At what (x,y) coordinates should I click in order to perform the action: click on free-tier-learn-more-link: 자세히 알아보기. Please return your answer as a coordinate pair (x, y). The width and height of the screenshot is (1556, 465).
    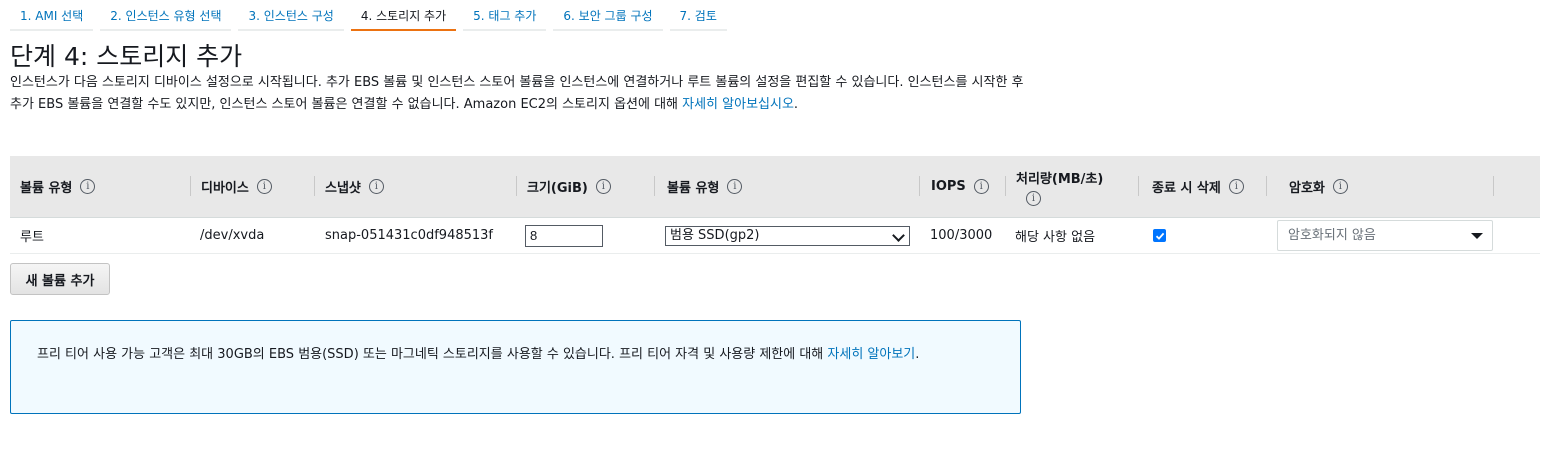
    Looking at the image, I should click on (871, 354).